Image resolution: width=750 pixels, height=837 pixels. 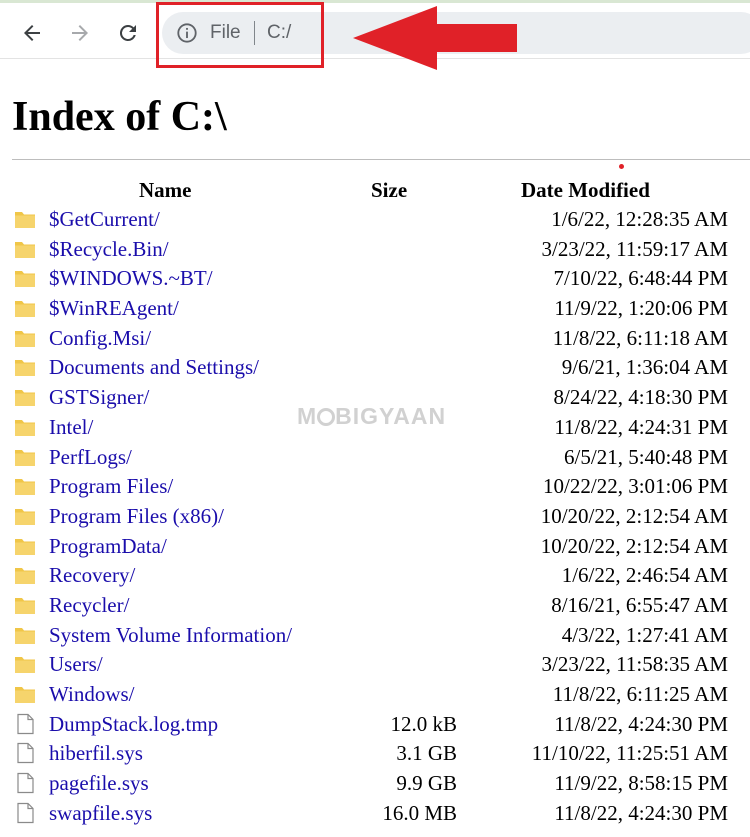 What do you see at coordinates (646, 456) in the screenshot?
I see `entry-date: 6/5/21, 5:40:48 PM` at bounding box center [646, 456].